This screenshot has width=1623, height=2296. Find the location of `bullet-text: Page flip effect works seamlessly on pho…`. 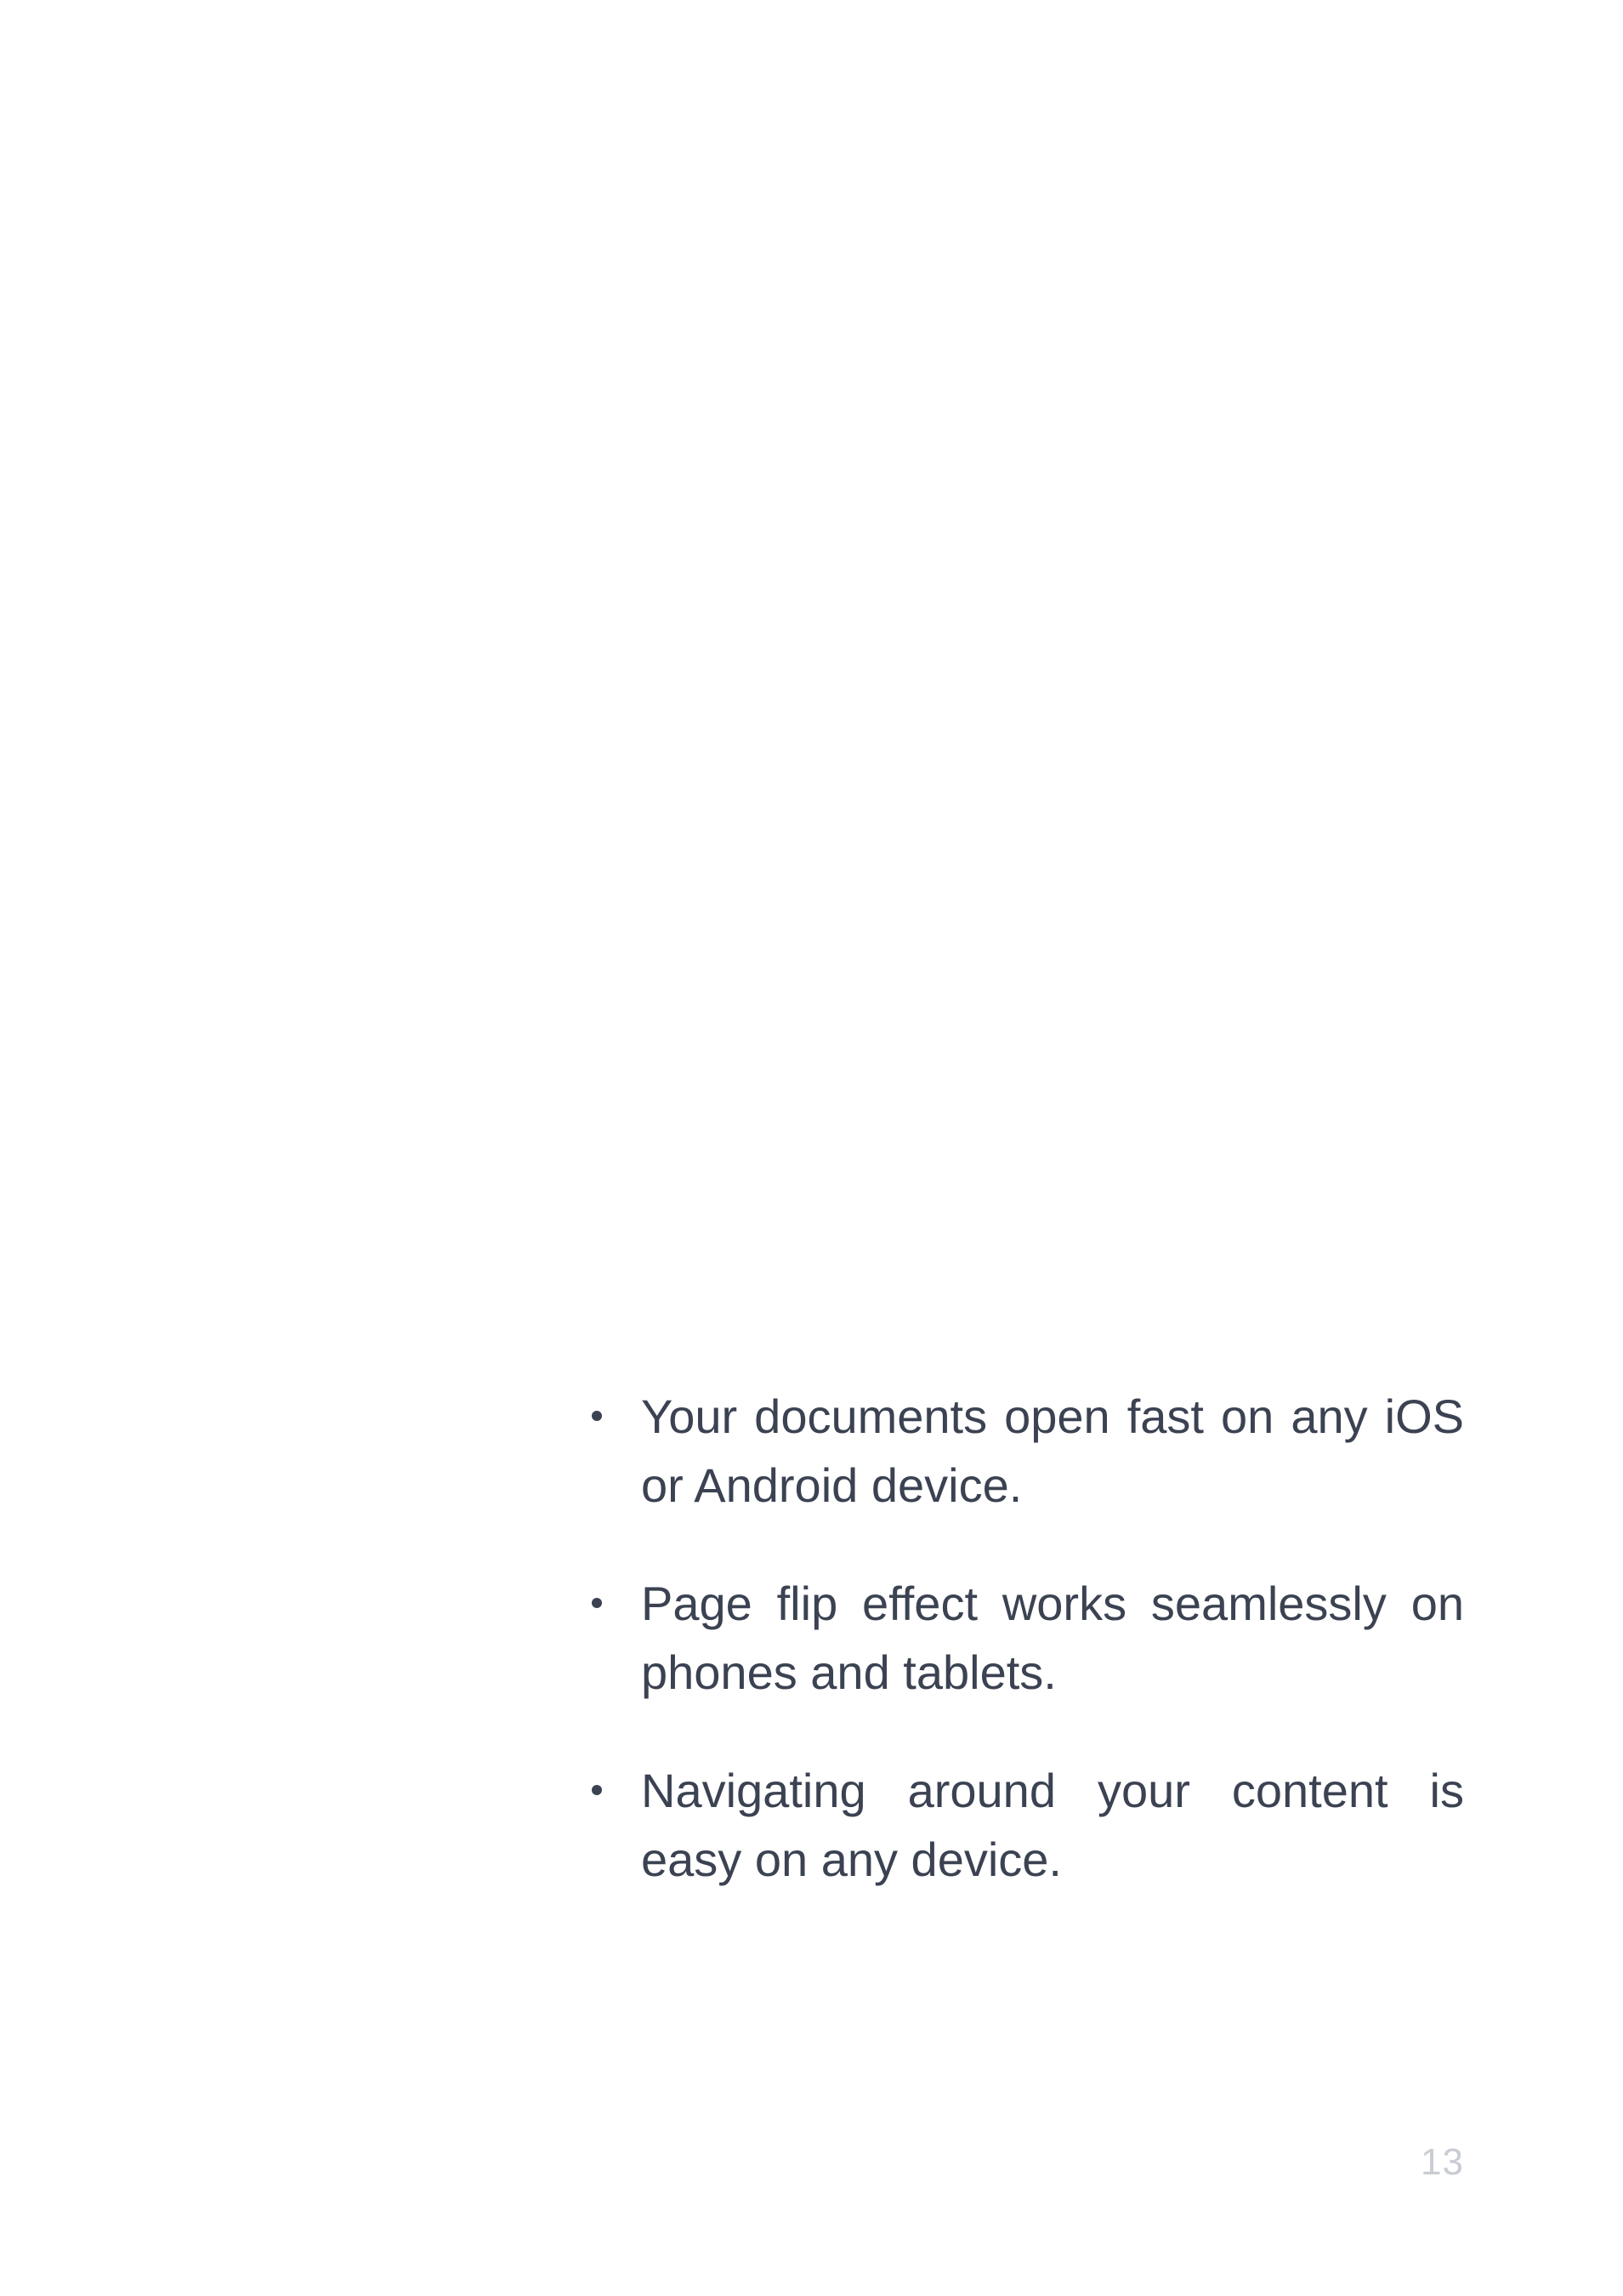

bullet-text: Page flip effect works seamlessly on pho… is located at coordinates (1052, 1638).